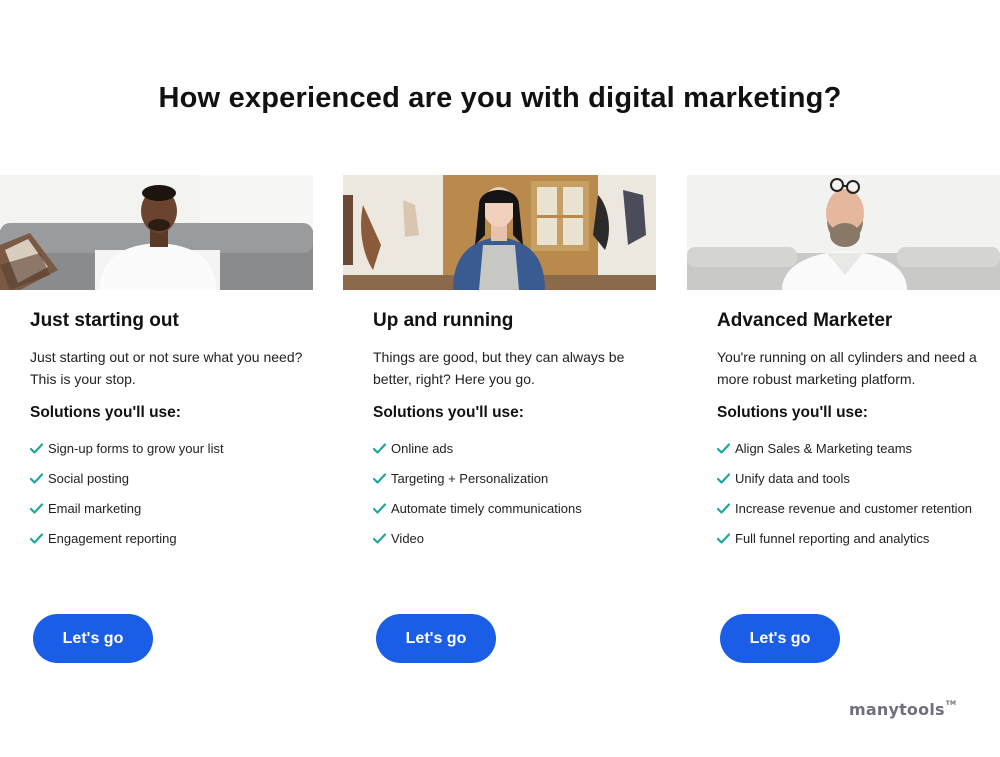 The width and height of the screenshot is (1000, 757). Describe the element at coordinates (112, 538) in the screenshot. I see `feature-label: Engagement reporting` at that location.